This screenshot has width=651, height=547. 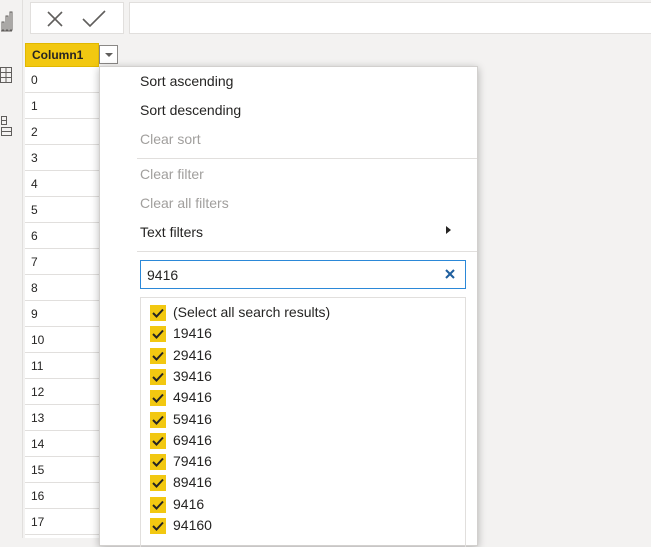 What do you see at coordinates (450, 274) in the screenshot?
I see `clear-icon` at bounding box center [450, 274].